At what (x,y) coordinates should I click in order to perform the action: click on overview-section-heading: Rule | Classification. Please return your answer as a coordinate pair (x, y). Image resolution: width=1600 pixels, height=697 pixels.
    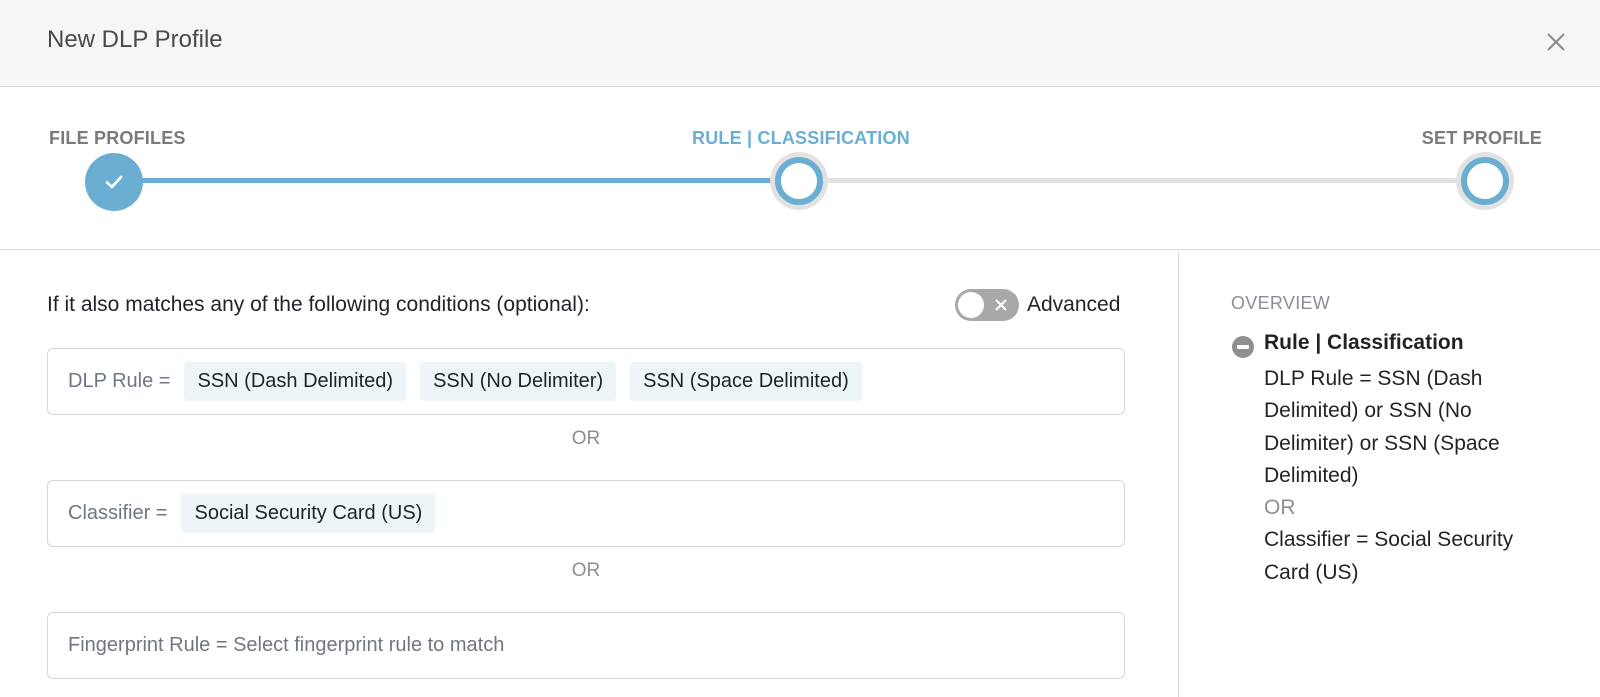
    Looking at the image, I should click on (1364, 342).